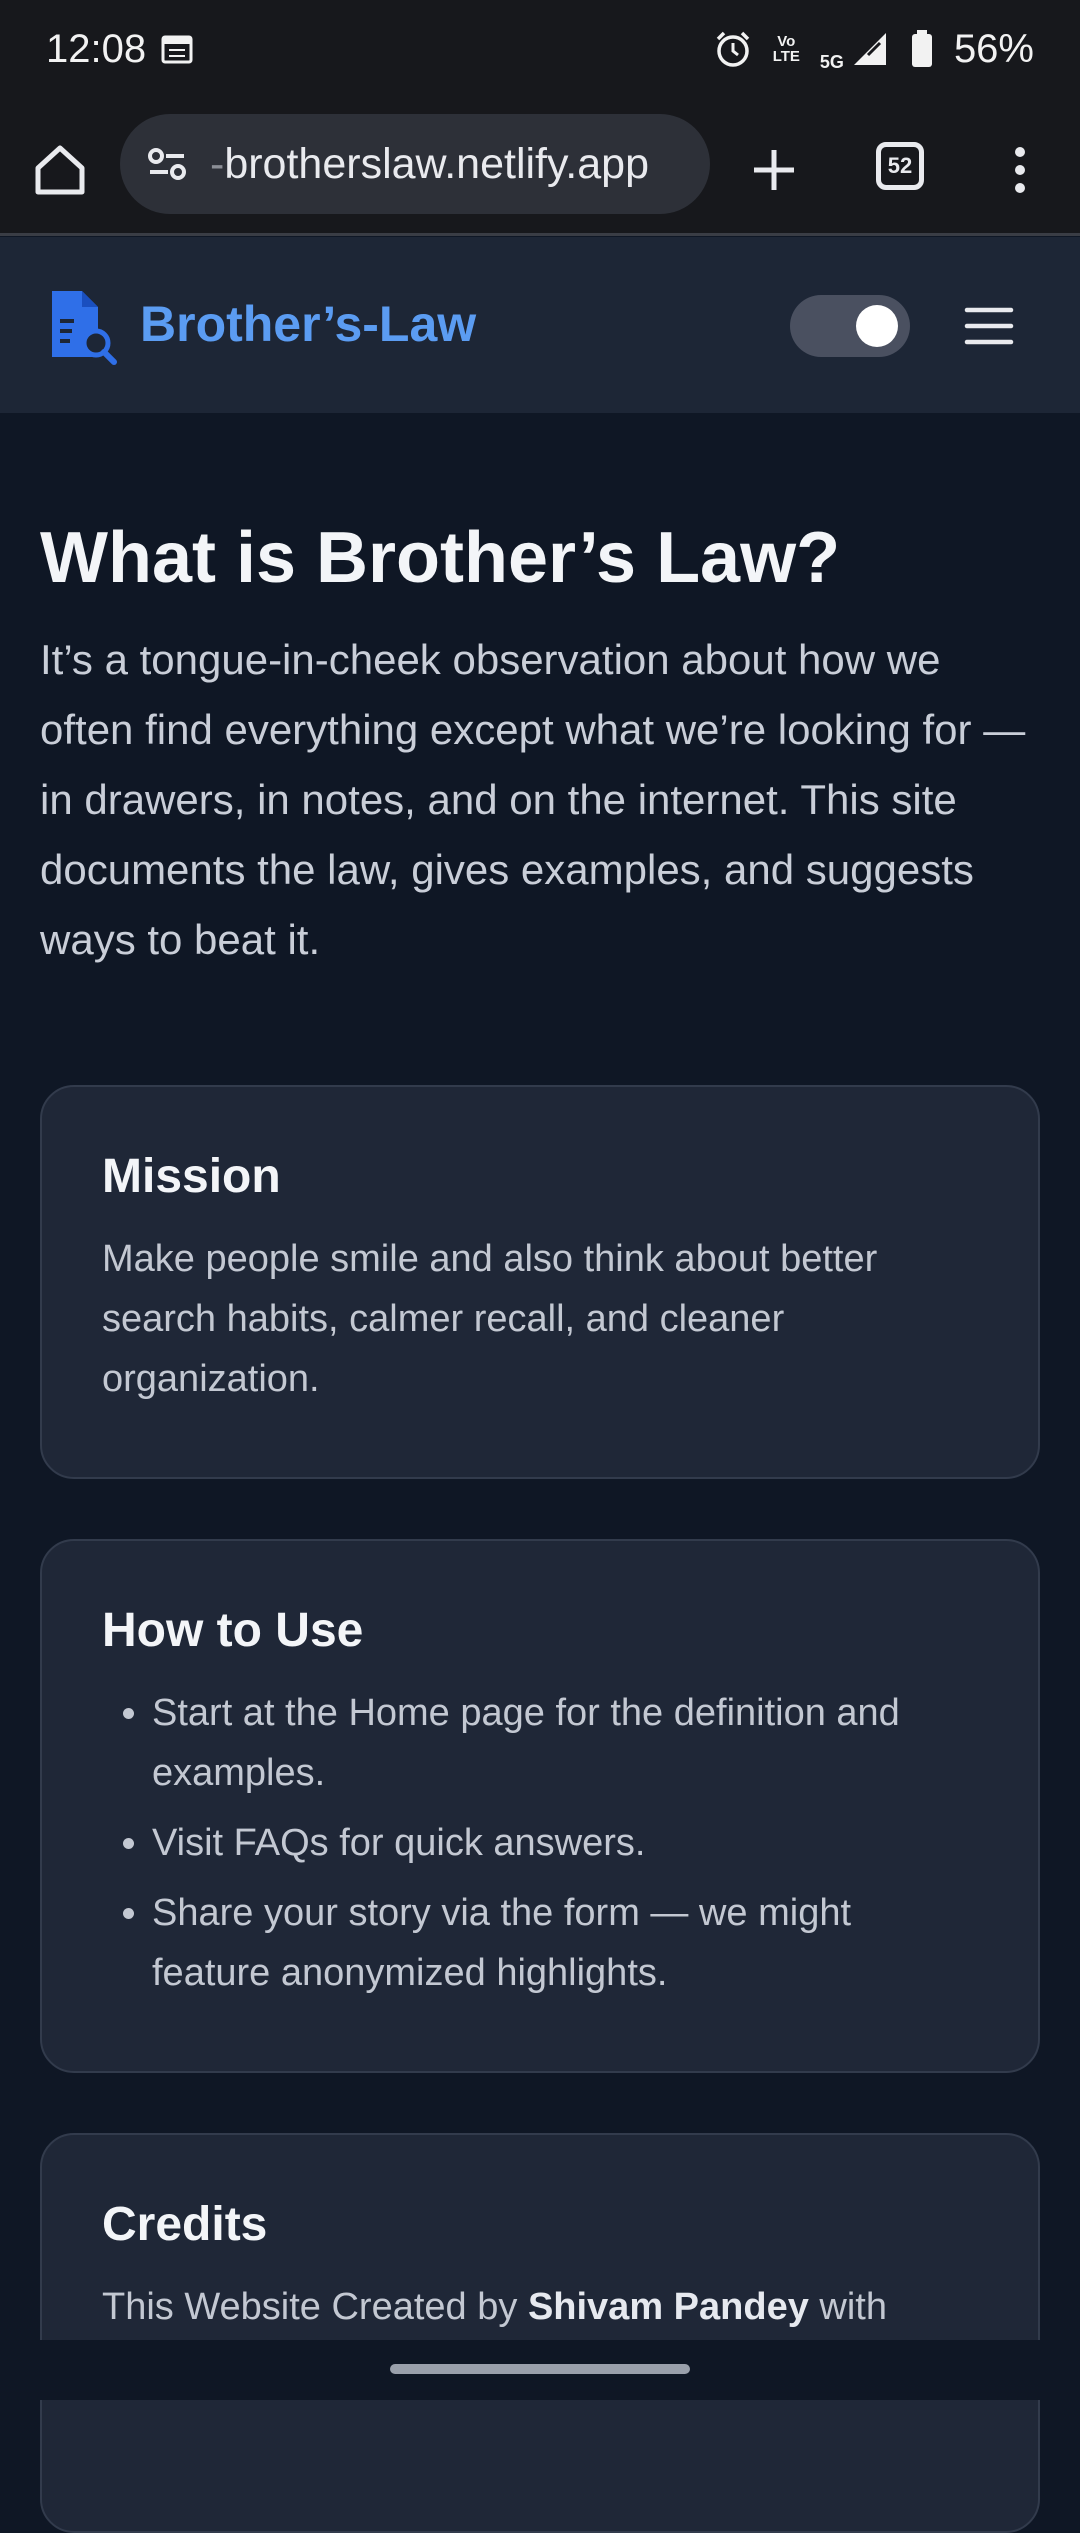 The image size is (1080, 2533). I want to click on hamburger-icon, so click(989, 326).